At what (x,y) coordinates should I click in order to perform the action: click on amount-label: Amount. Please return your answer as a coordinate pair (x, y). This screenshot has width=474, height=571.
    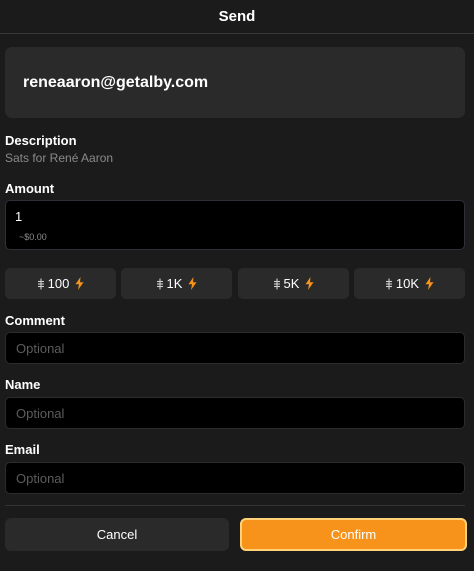
    Looking at the image, I should click on (30, 188).